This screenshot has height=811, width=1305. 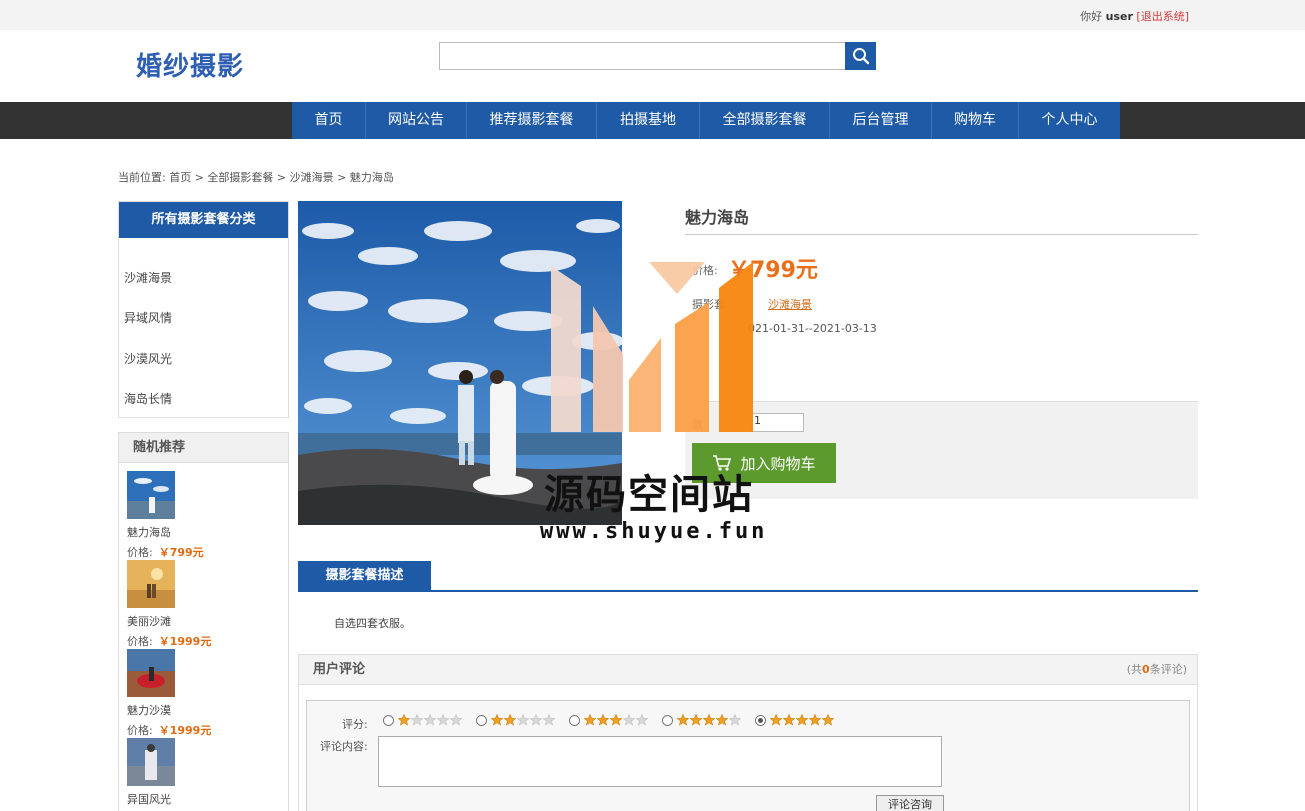 I want to click on watermark-url: www.shuyue.fun, so click(x=654, y=531).